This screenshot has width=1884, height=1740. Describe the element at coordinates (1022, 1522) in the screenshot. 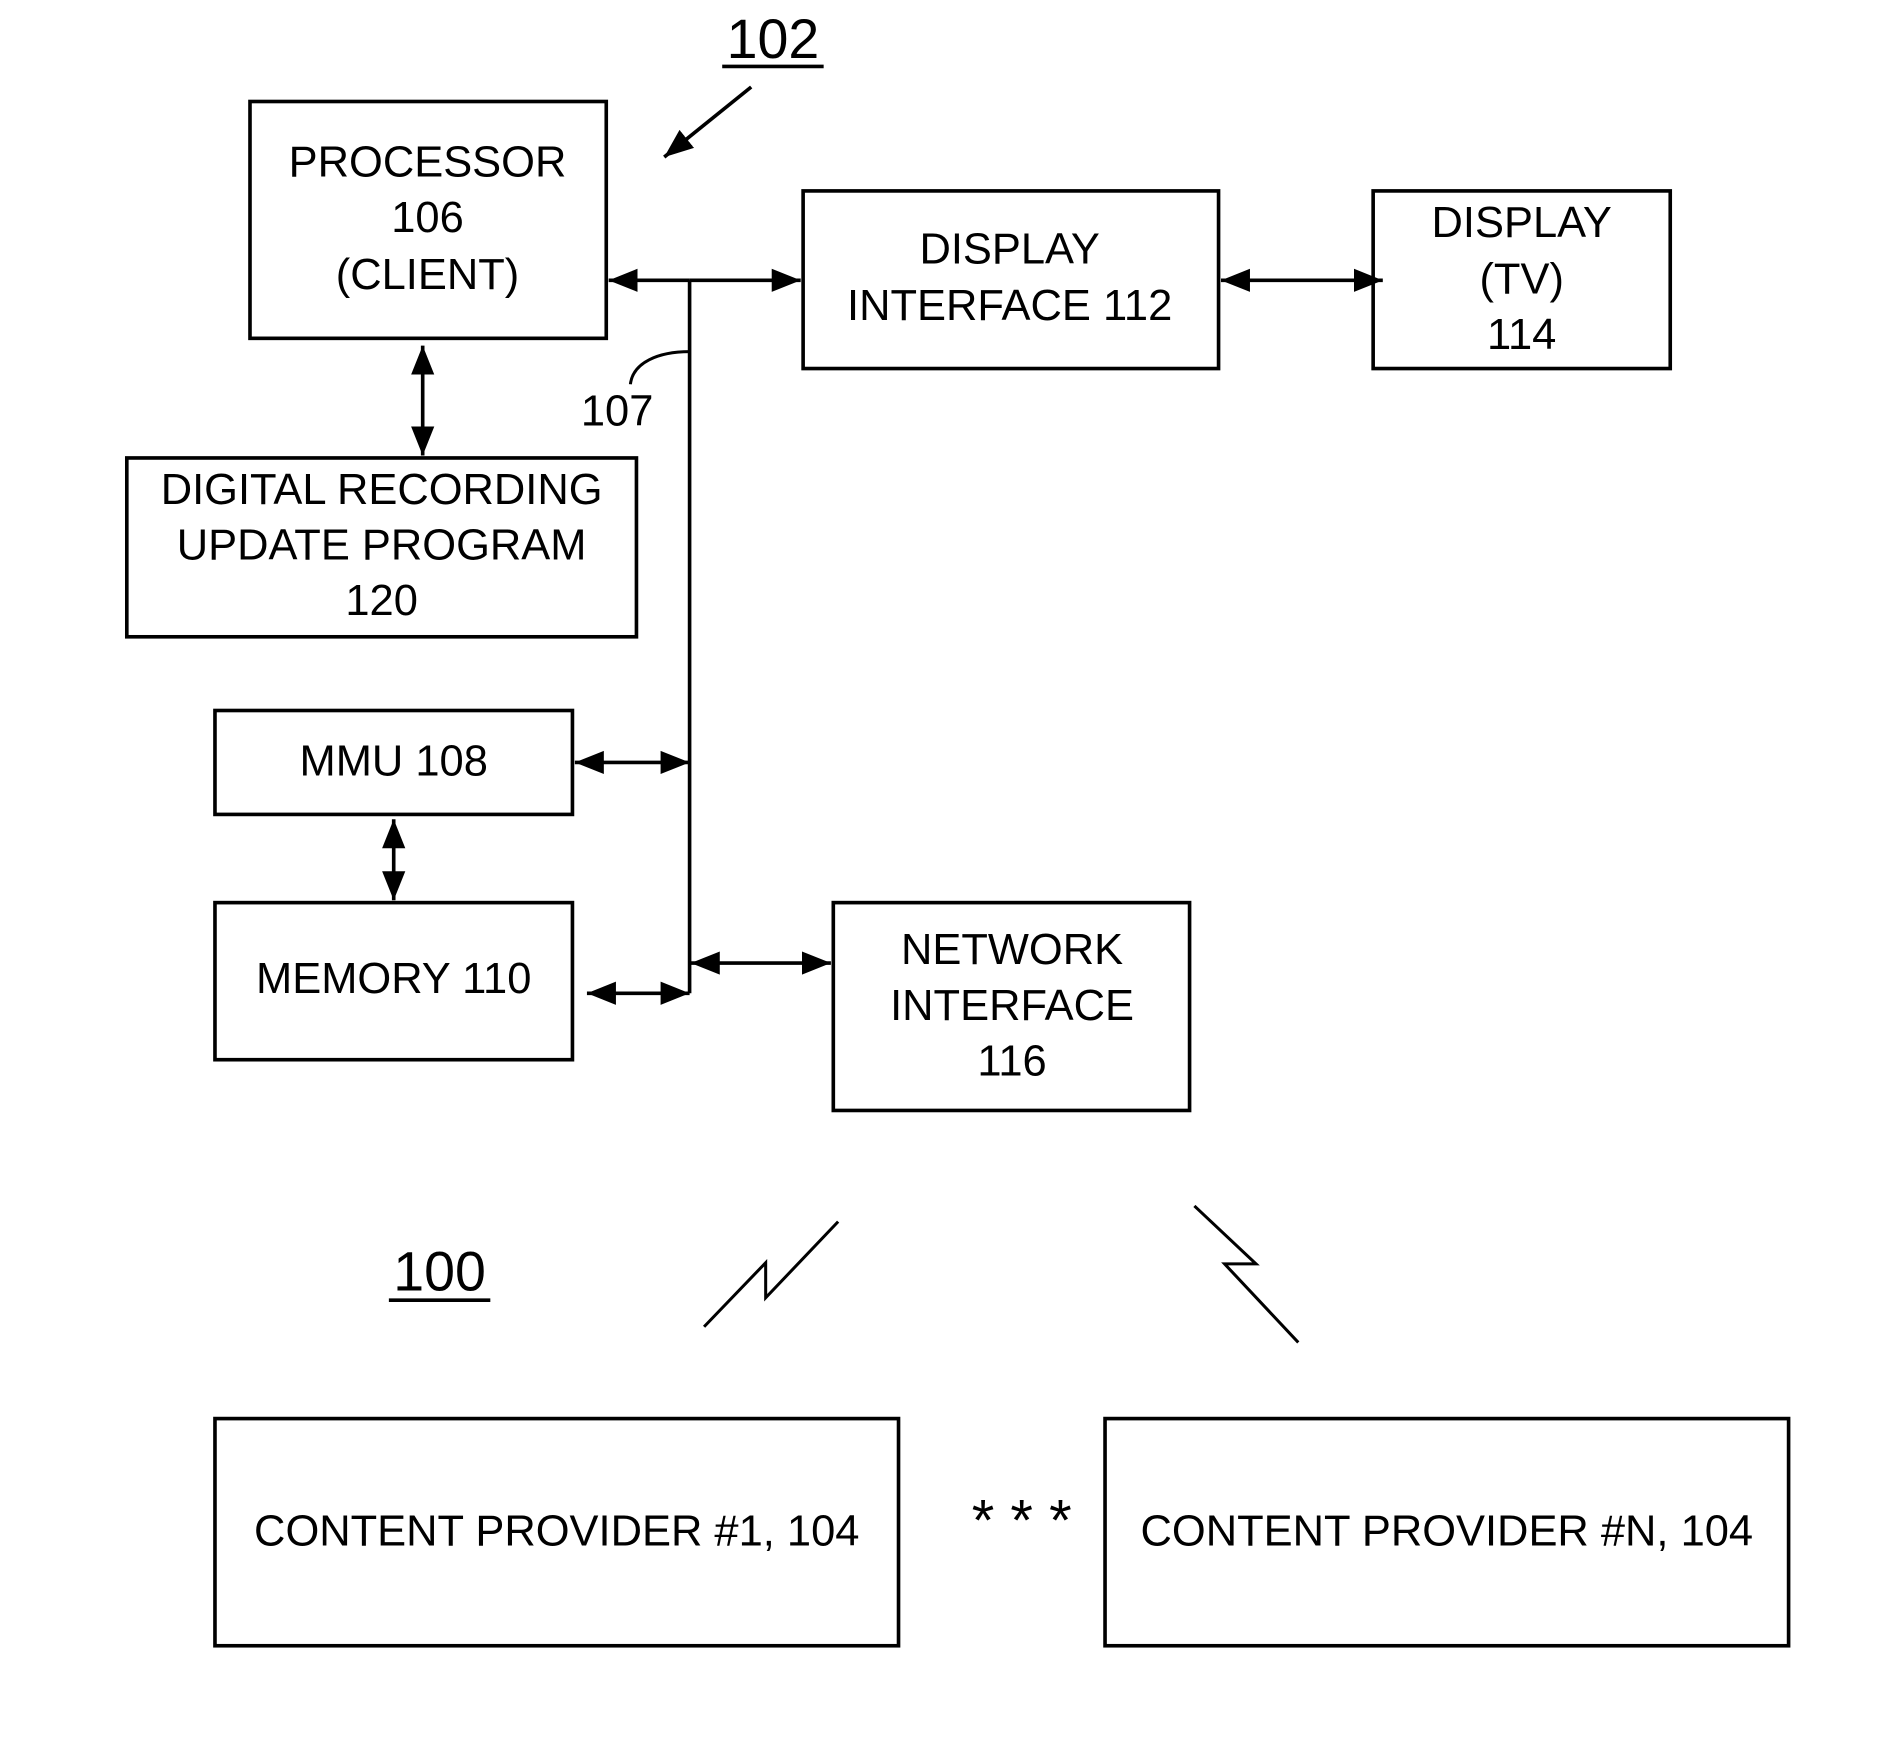

I see `ellipsis-label: * * *` at that location.